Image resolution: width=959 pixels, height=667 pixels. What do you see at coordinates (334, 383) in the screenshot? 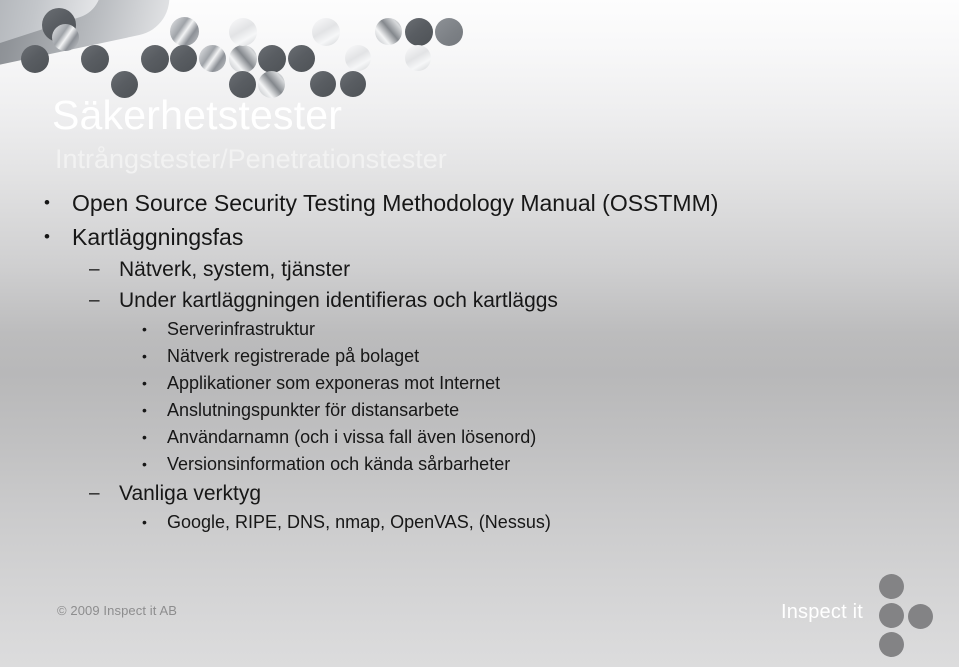
I see `list-item-label: Applikationer som exponeras mot Internet` at bounding box center [334, 383].